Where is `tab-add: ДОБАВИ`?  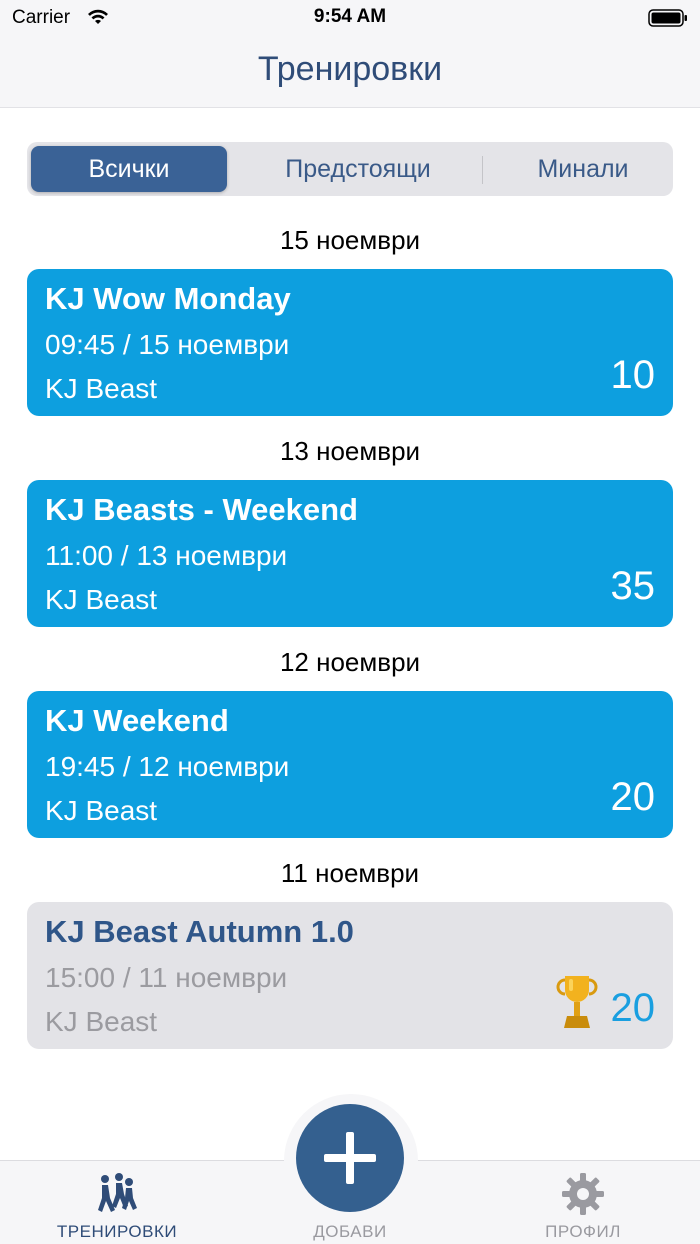
tab-add: ДОБАВИ is located at coordinates (350, 1202).